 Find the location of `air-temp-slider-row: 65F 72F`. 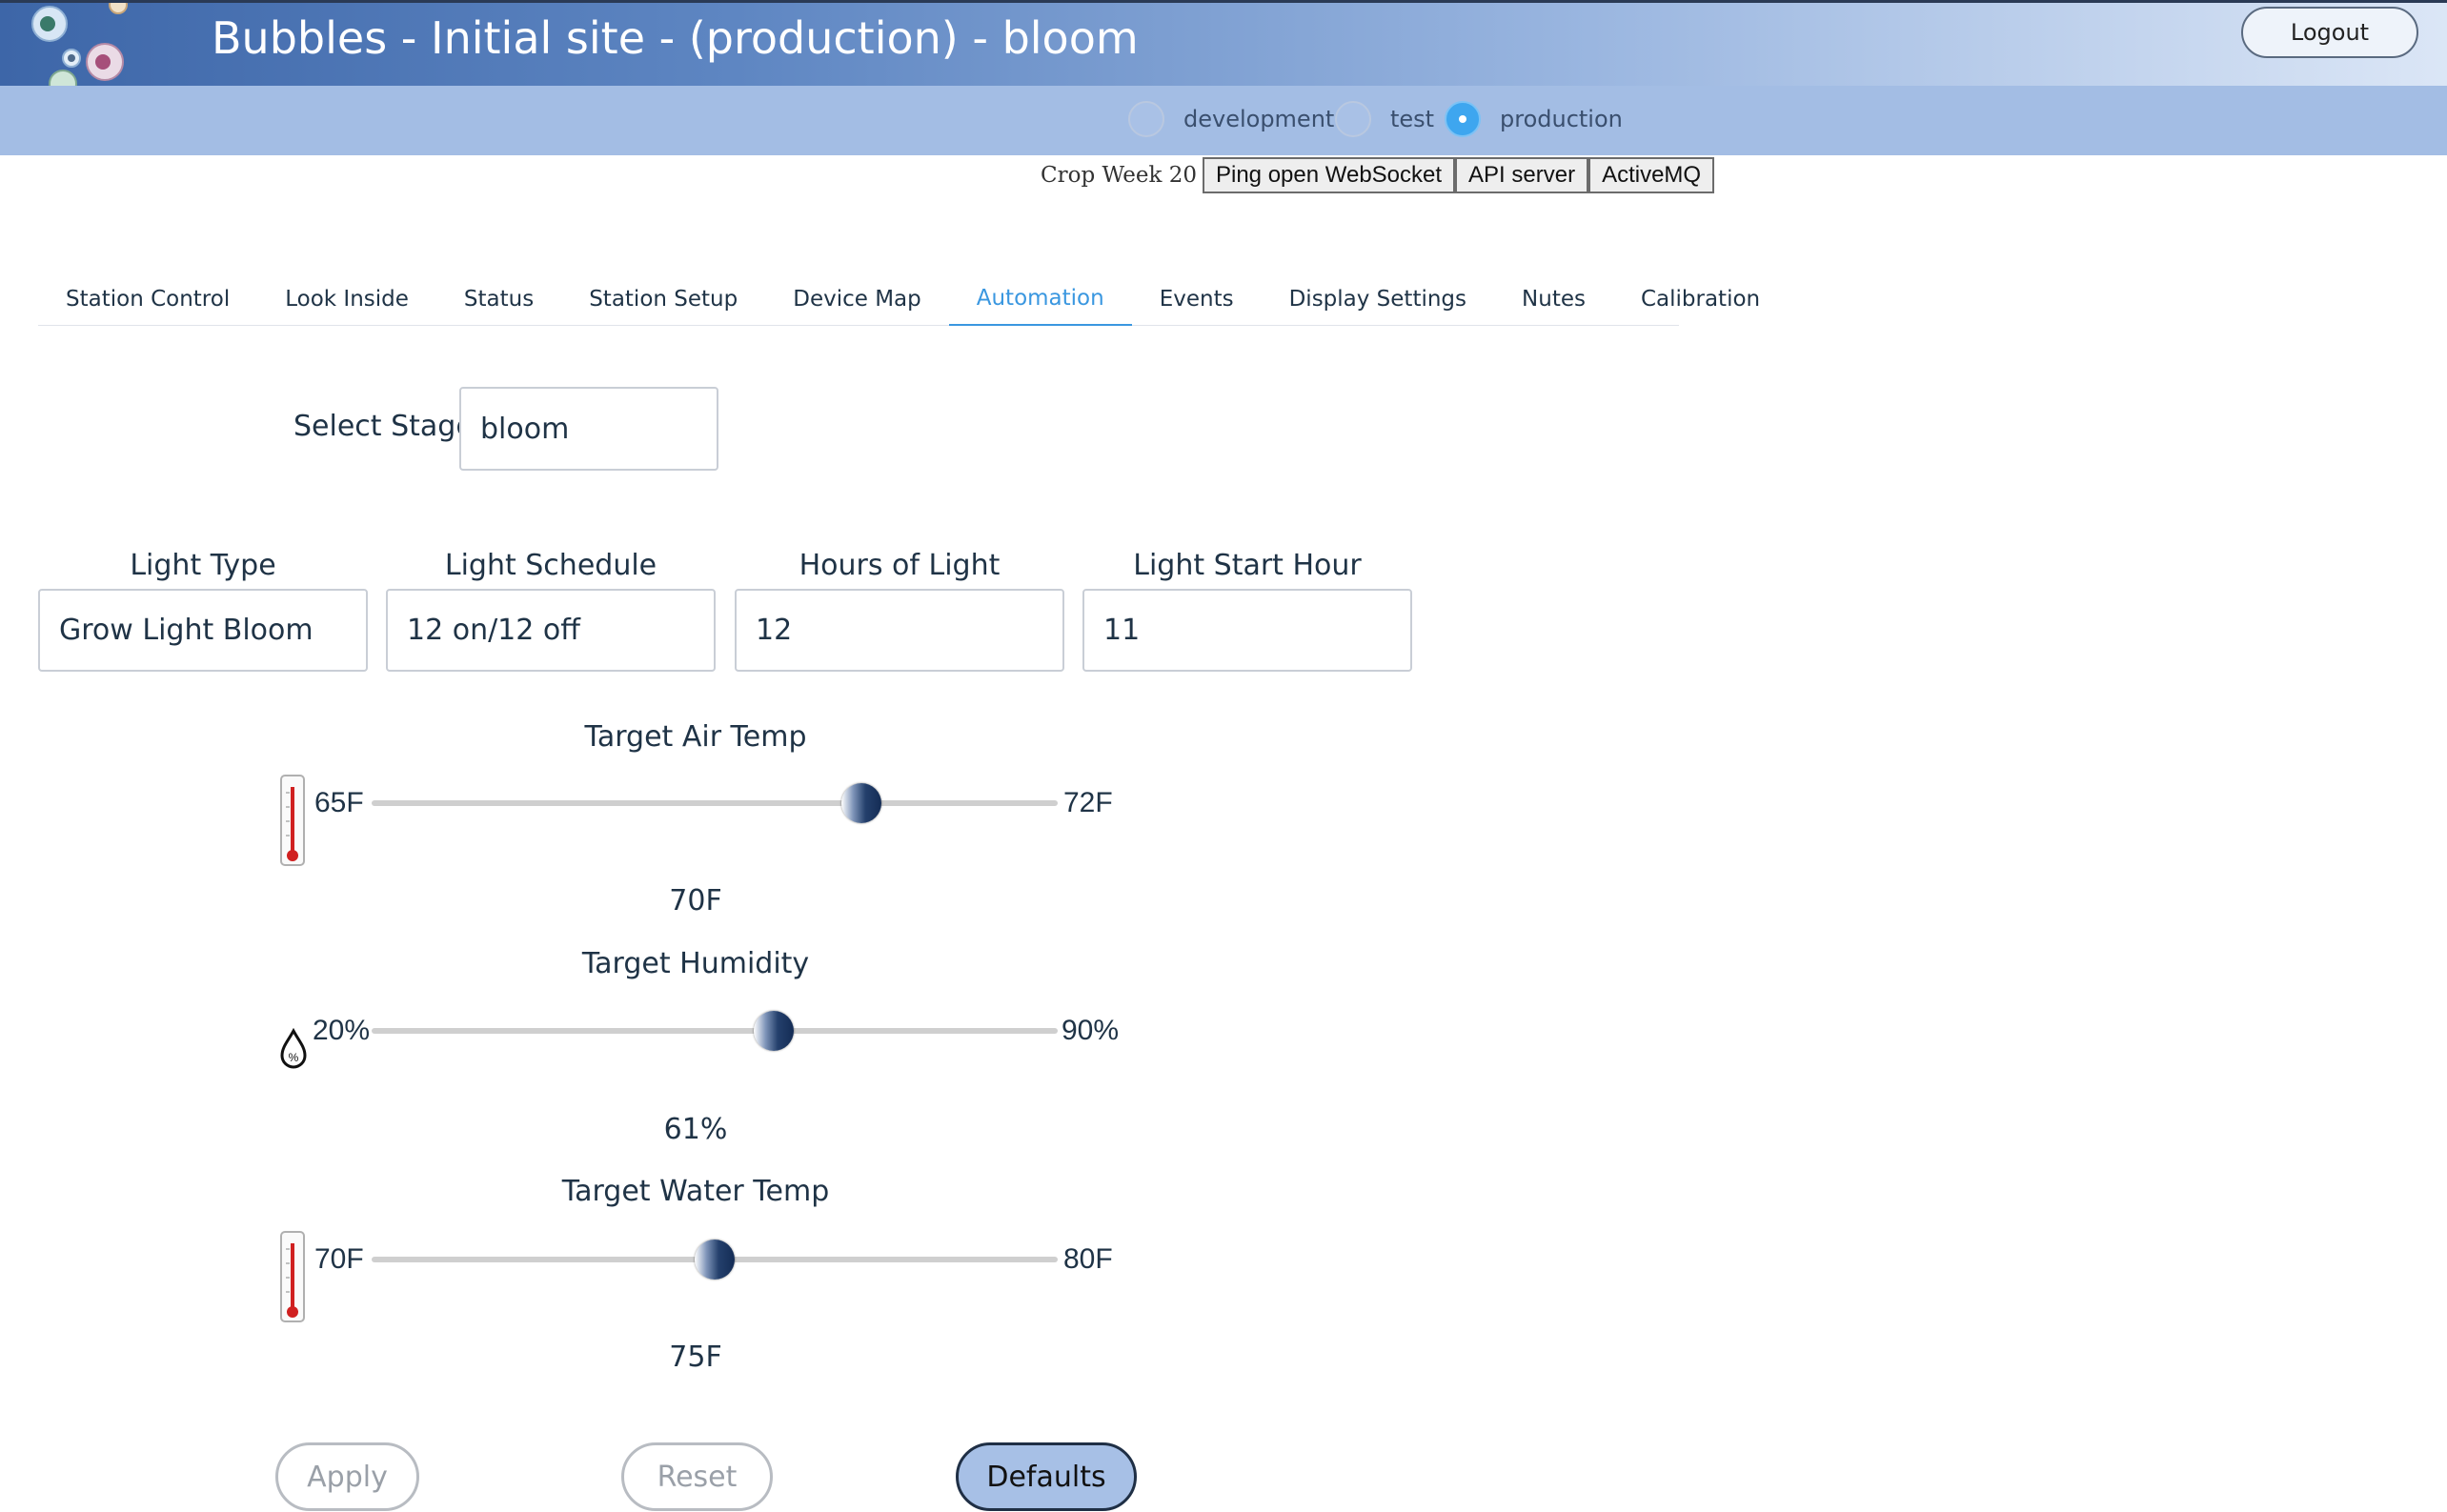

air-temp-slider-row: 65F 72F is located at coordinates (707, 820).